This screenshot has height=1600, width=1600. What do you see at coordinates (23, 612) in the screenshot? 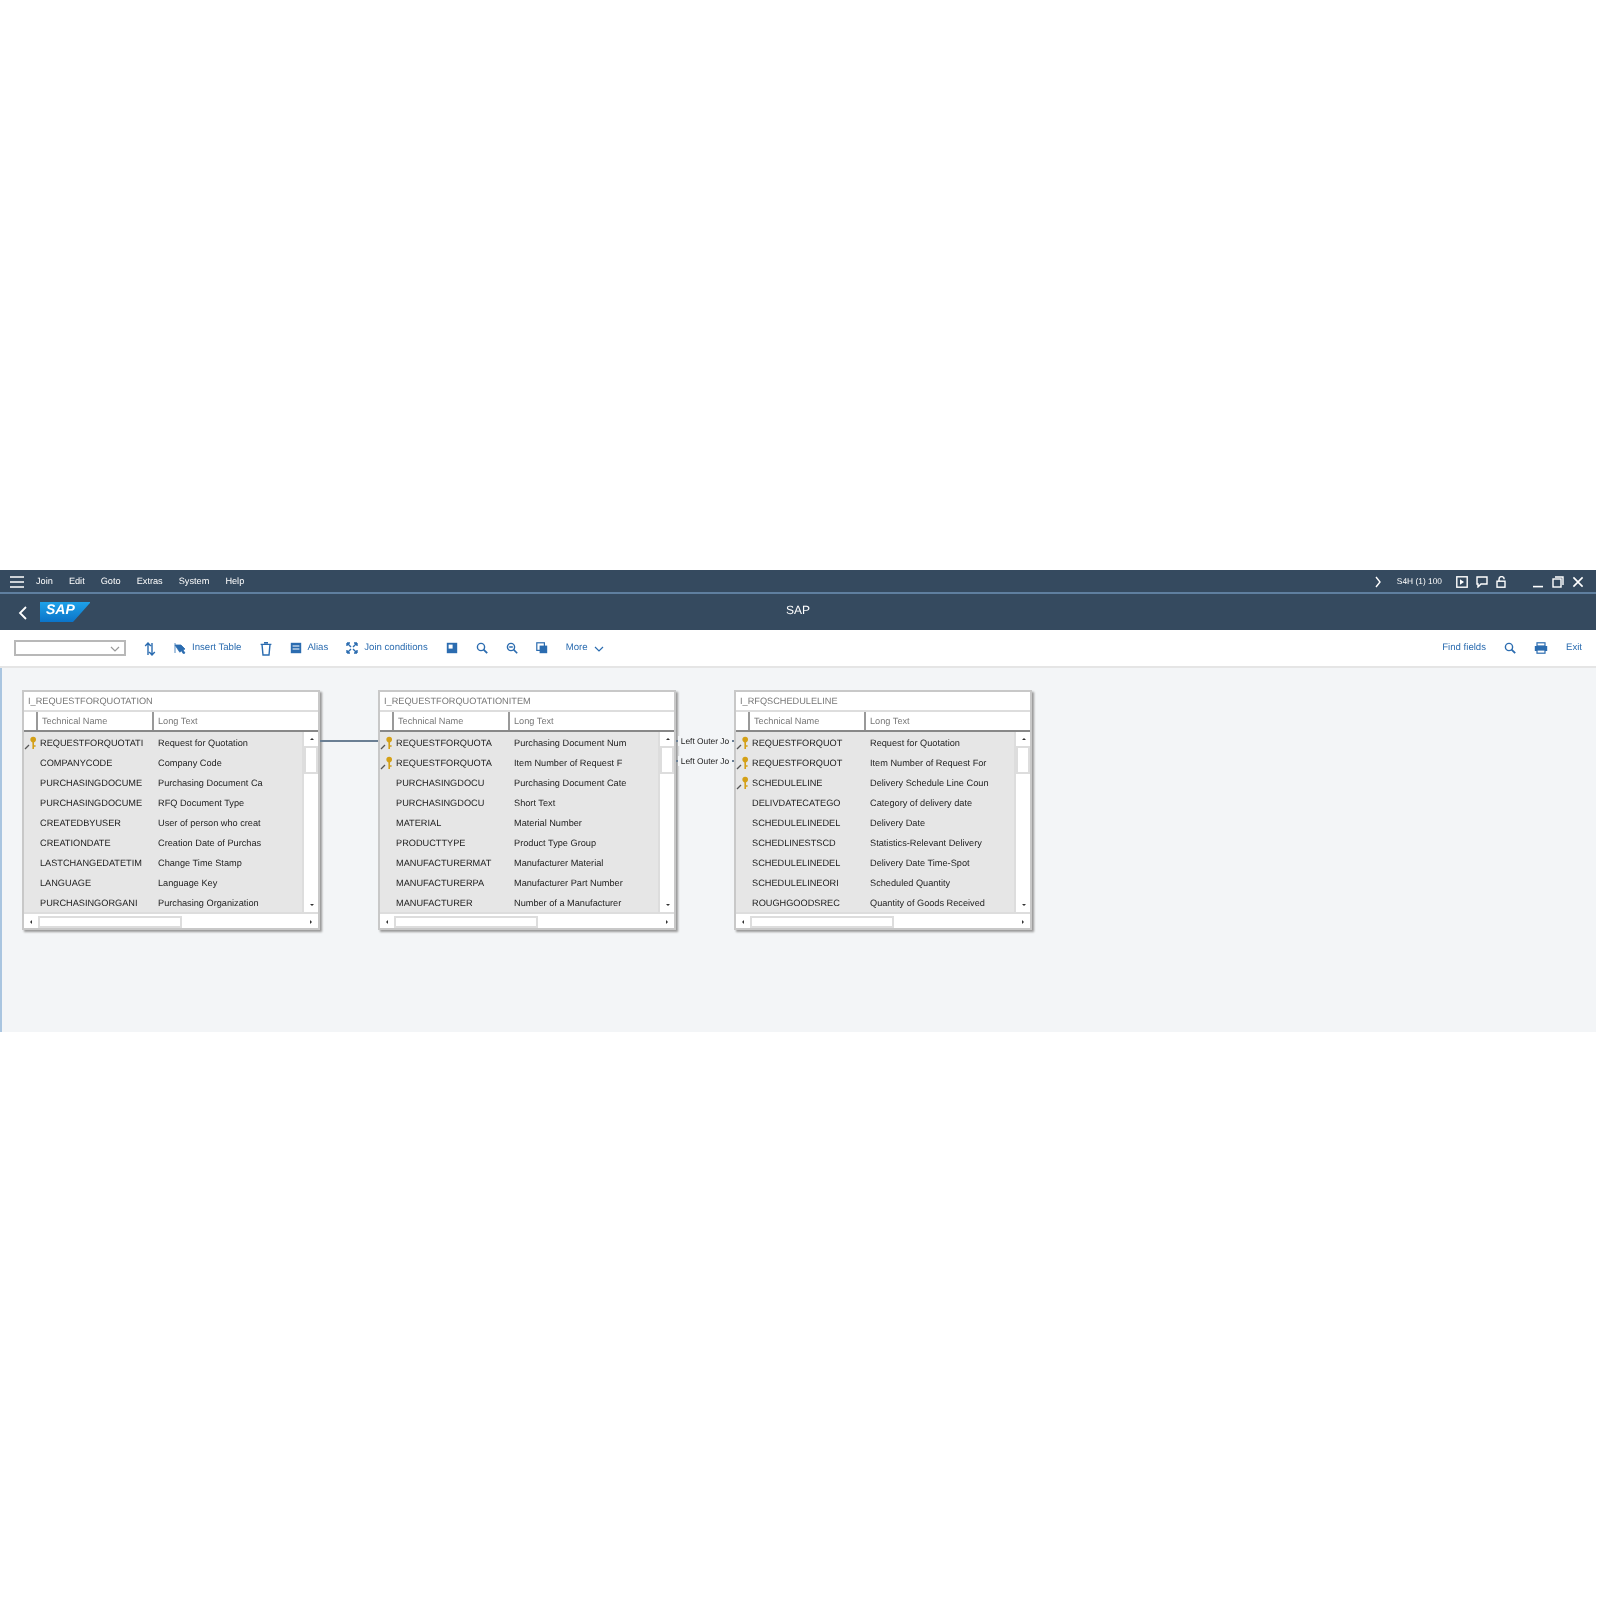
I see `back-icon` at bounding box center [23, 612].